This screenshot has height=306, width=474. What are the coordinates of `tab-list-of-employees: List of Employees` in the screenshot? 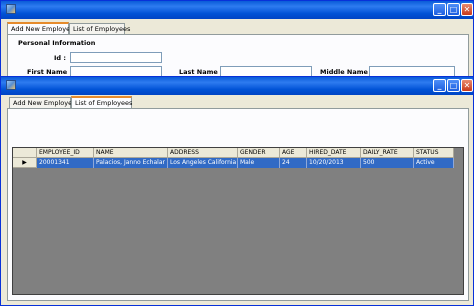 It's located at (99, 28).